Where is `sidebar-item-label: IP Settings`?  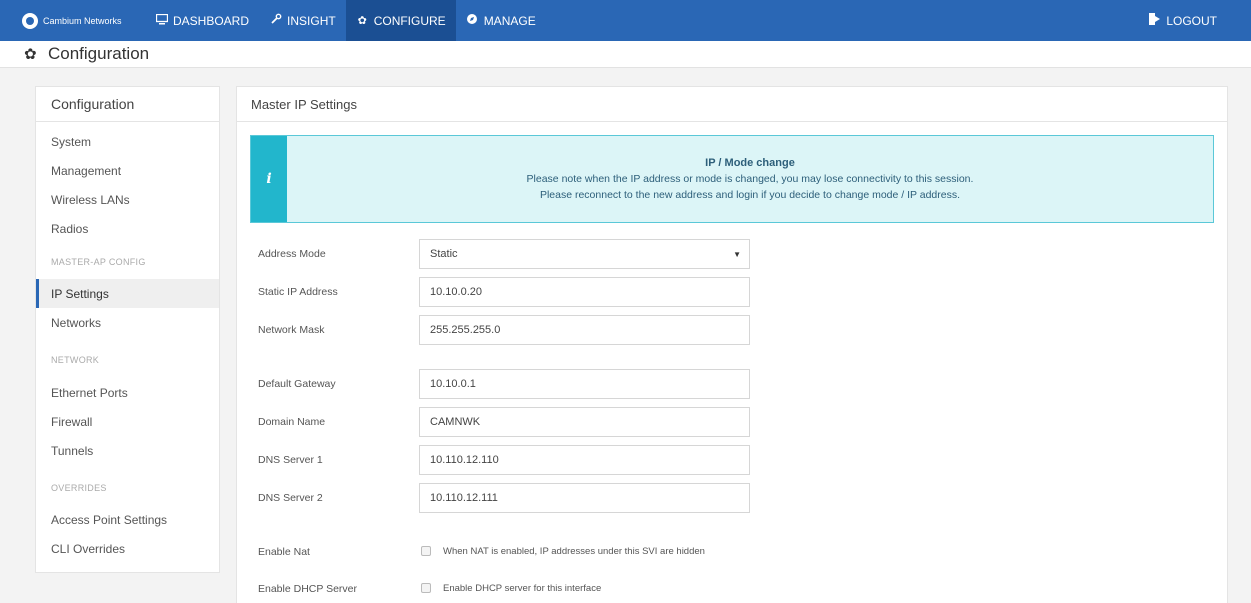 sidebar-item-label: IP Settings is located at coordinates (80, 293).